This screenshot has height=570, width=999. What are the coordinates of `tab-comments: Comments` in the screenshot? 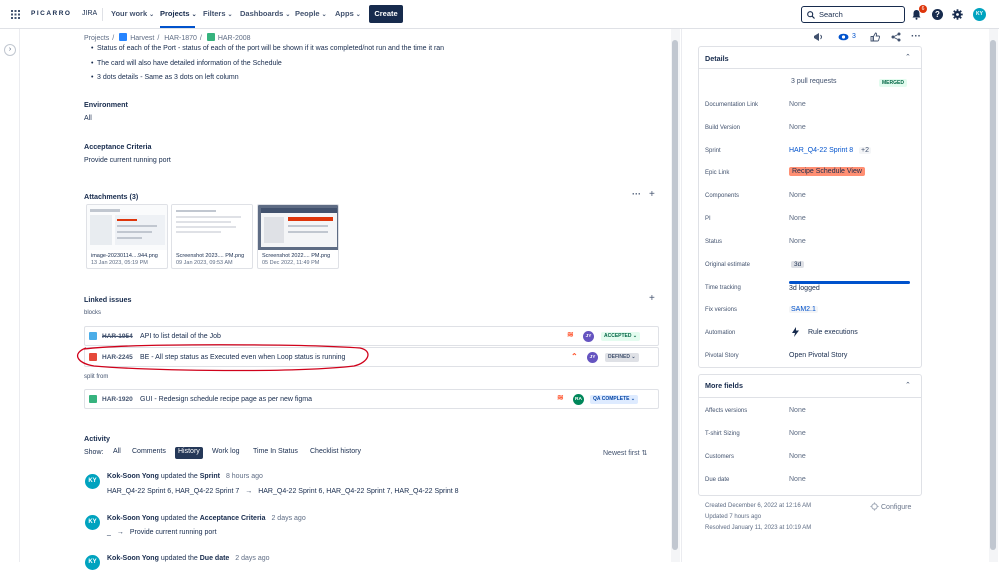 It's located at (149, 453).